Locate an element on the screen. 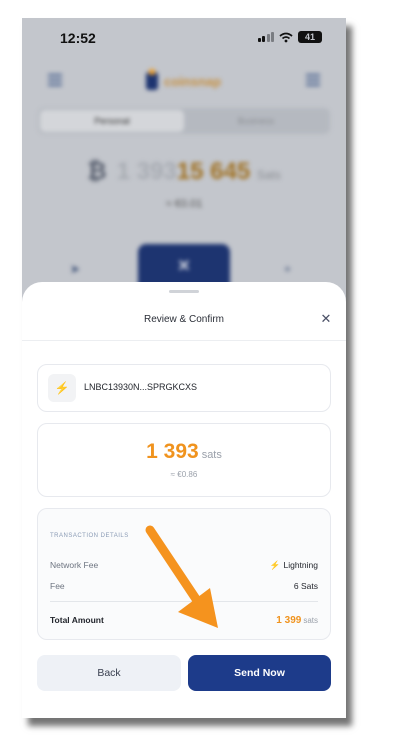 Image resolution: width=400 pixels, height=736 pixels. amount-value: 1 393 is located at coordinates (172, 451).